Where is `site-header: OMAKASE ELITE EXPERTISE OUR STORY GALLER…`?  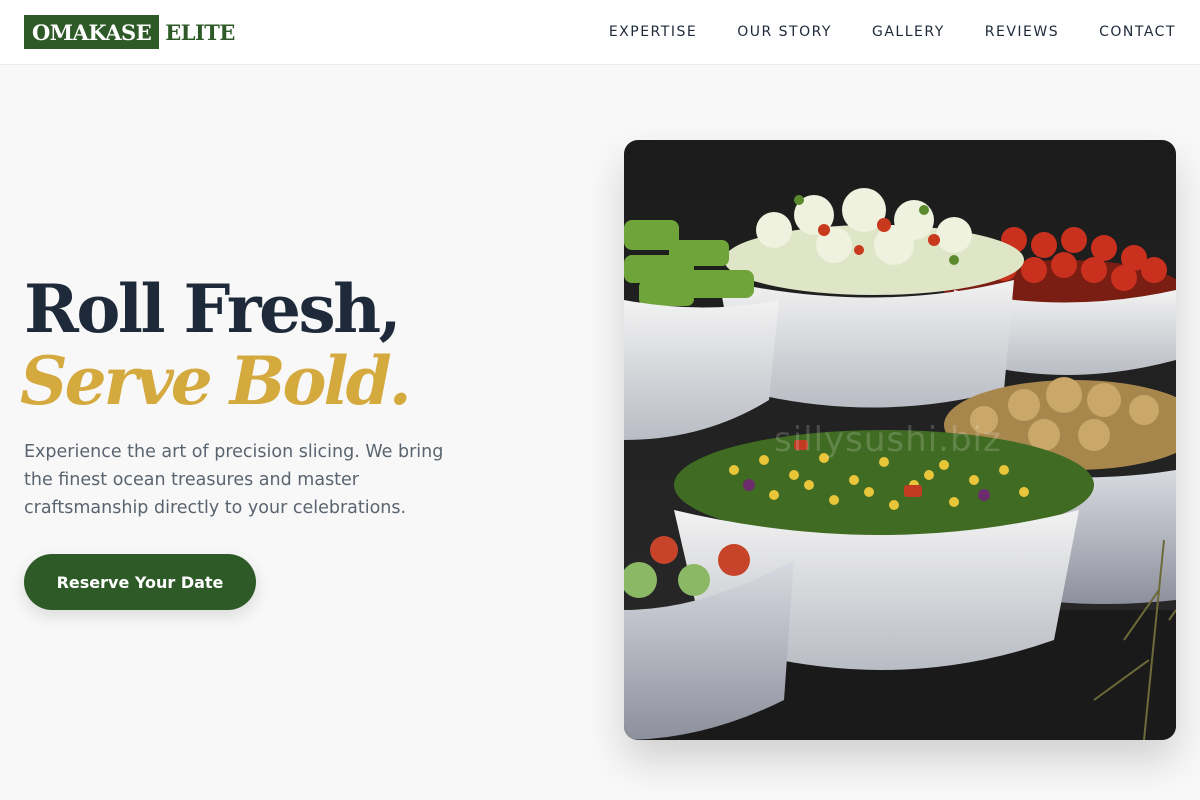
site-header: OMAKASE ELITE EXPERTISE OUR STORY GALLER… is located at coordinates (600, 32).